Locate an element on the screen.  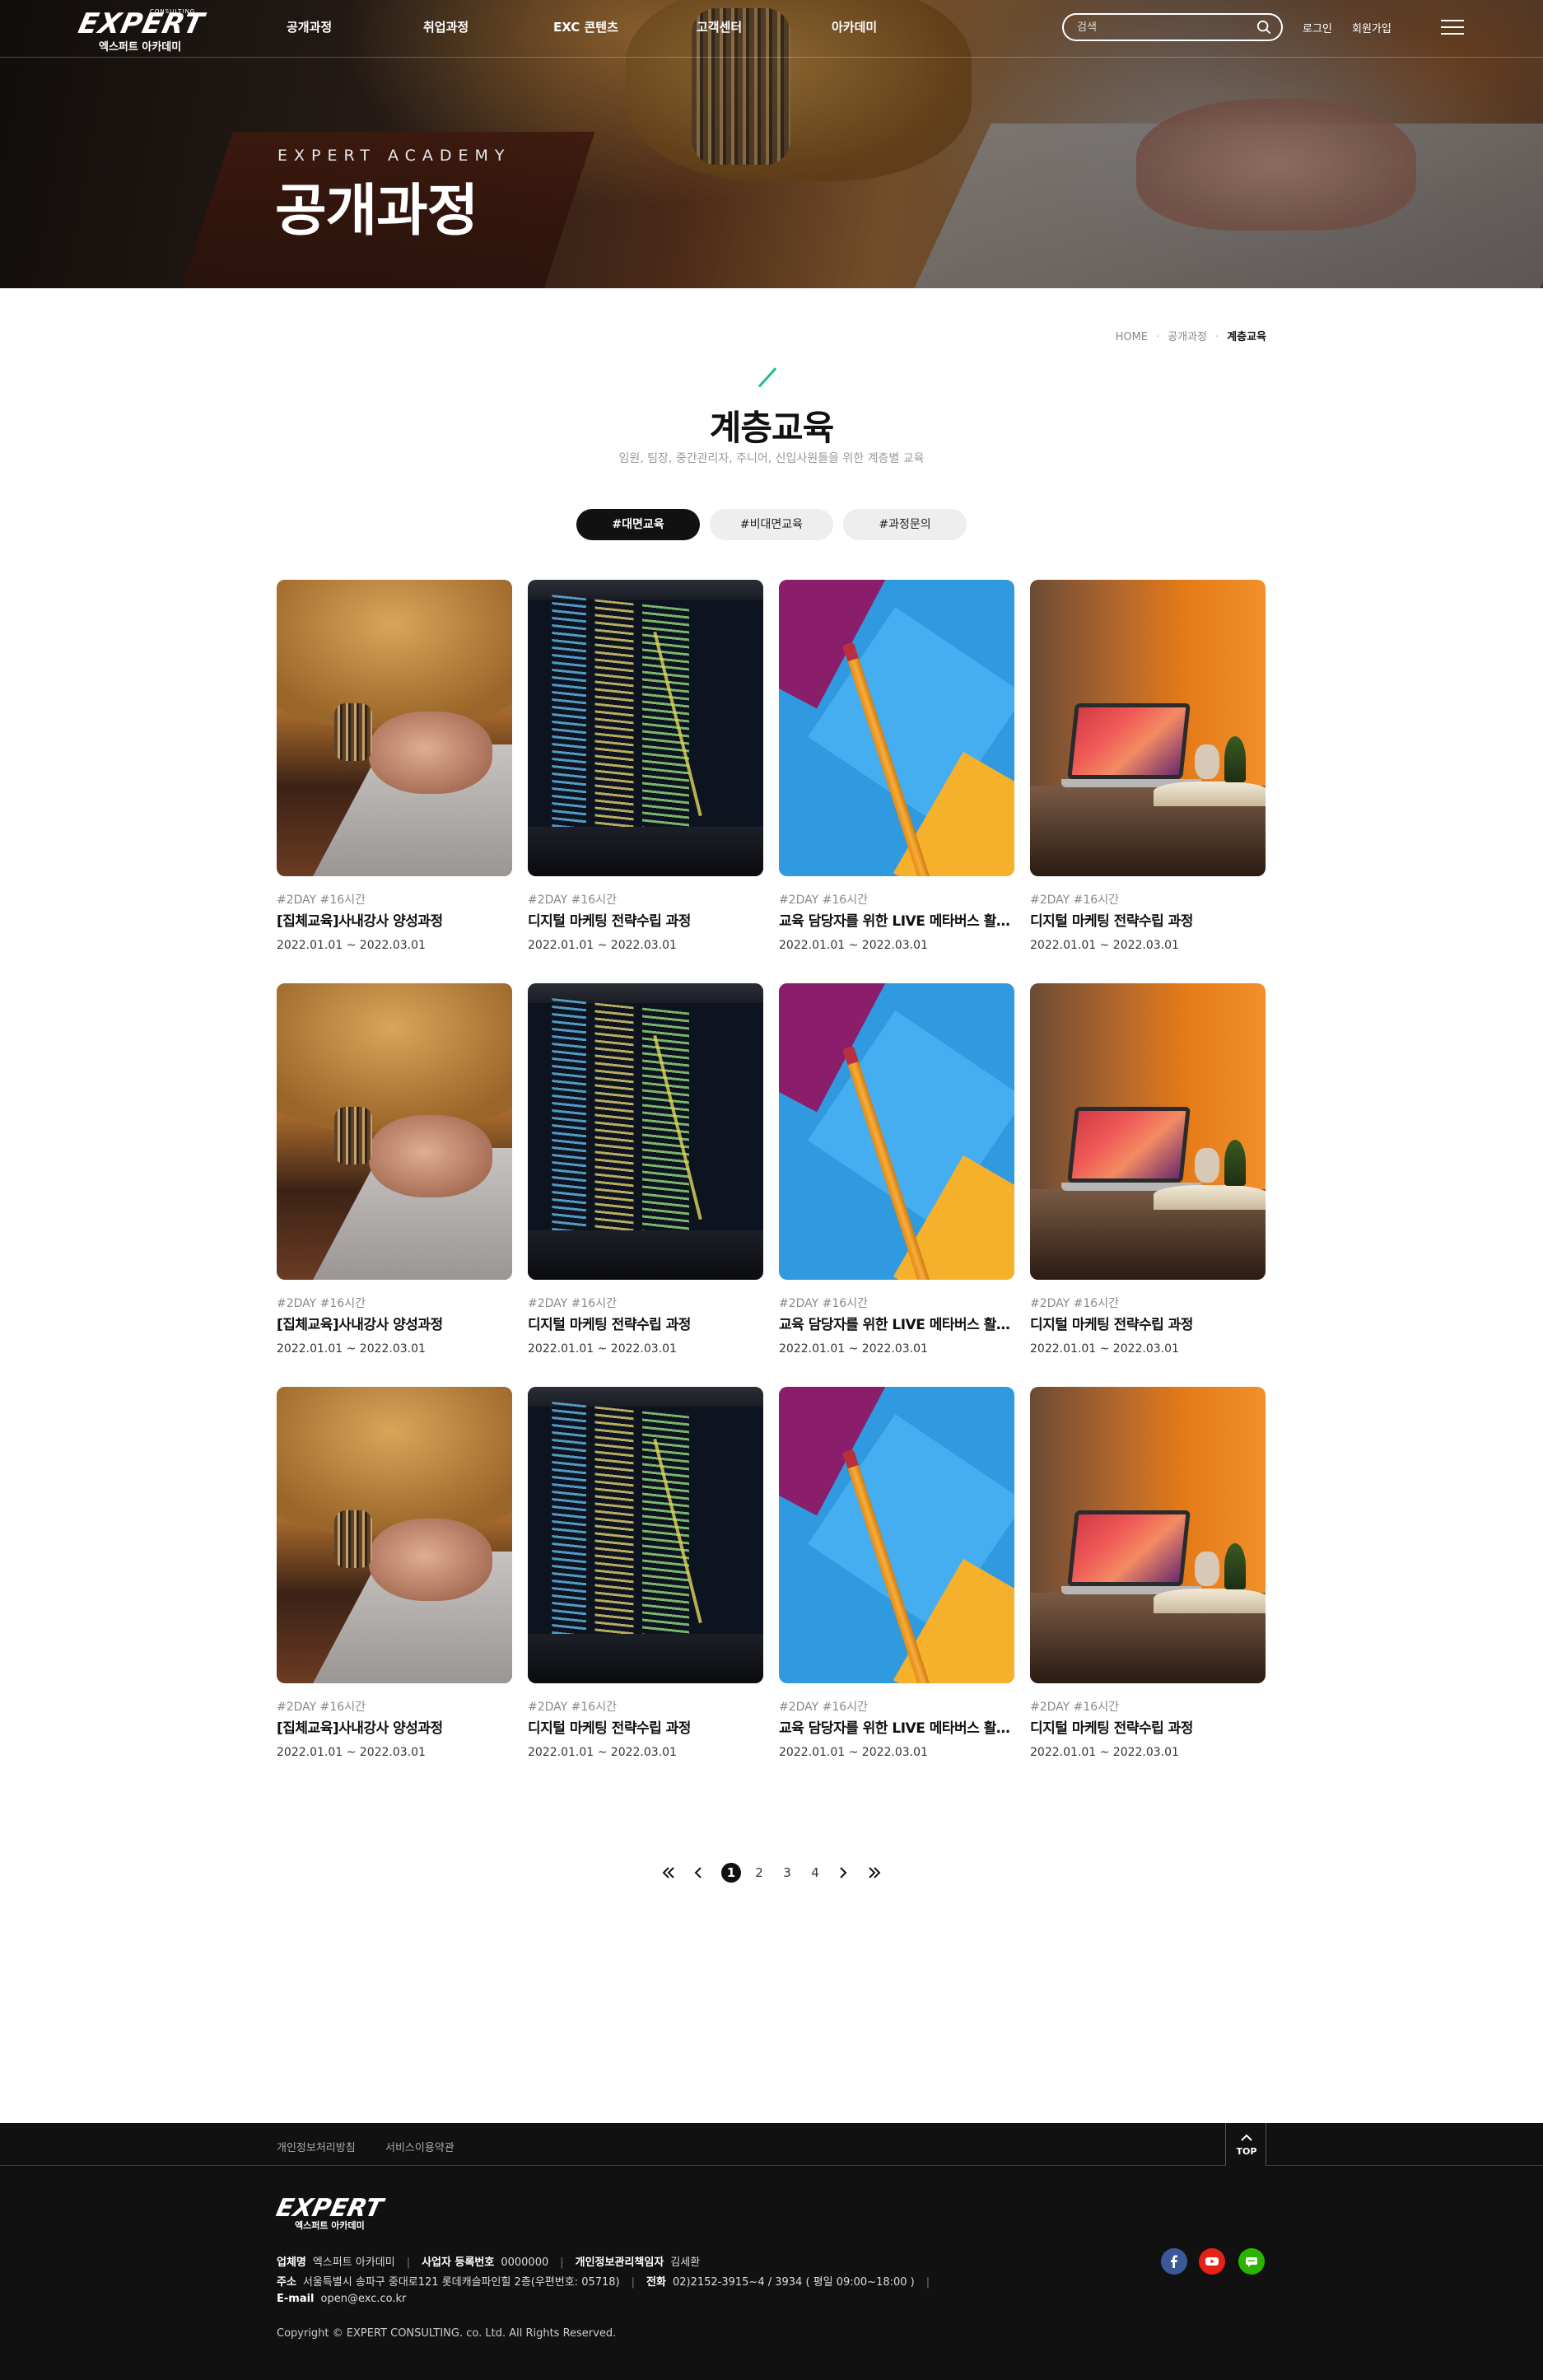
nav-item-open-course: 공개과정 is located at coordinates (309, 26).